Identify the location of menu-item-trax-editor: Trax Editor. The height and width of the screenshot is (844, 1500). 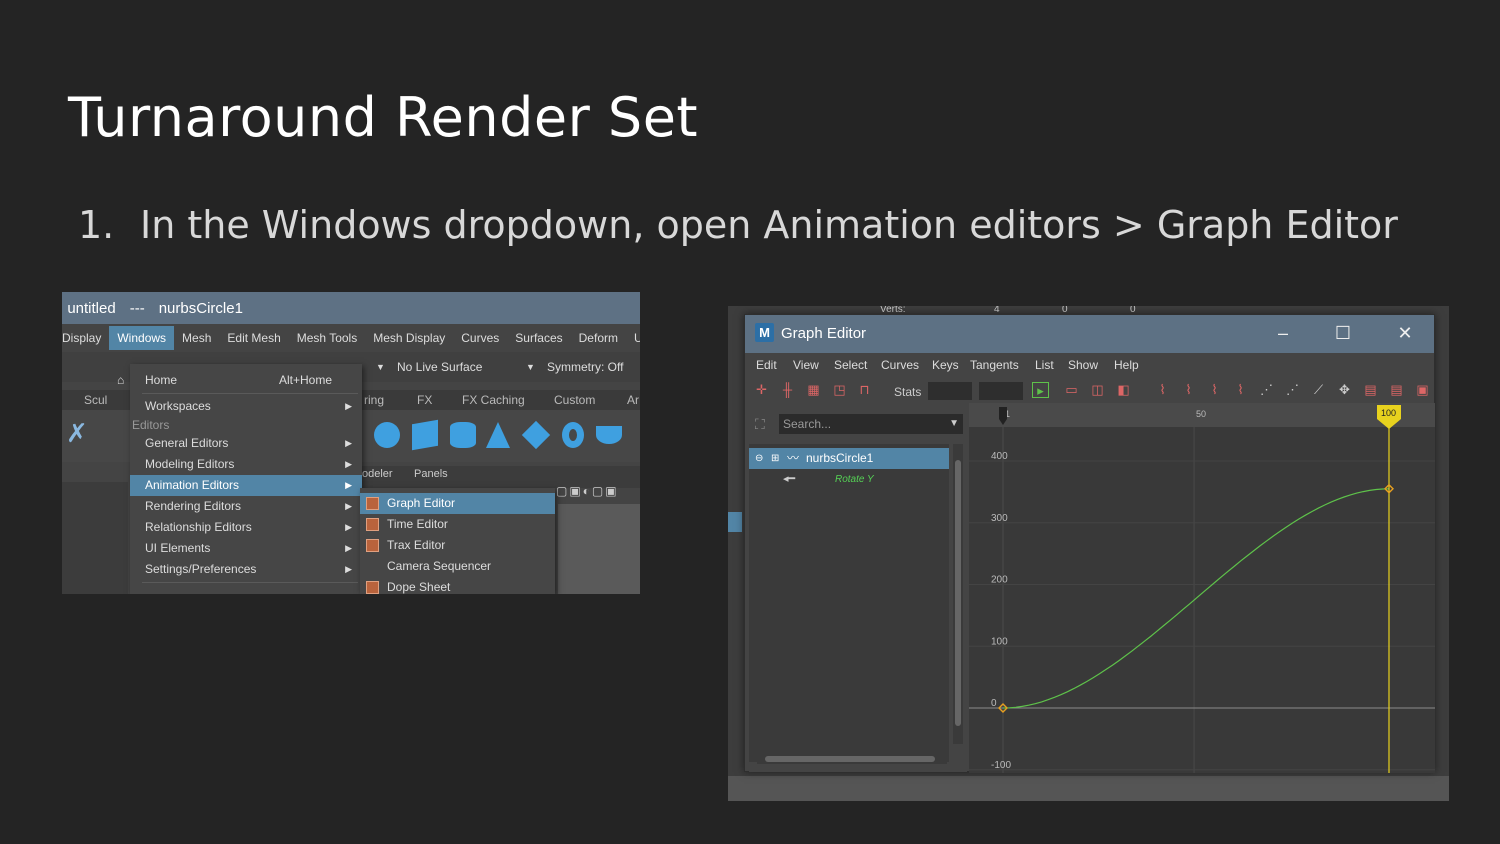
(457, 545).